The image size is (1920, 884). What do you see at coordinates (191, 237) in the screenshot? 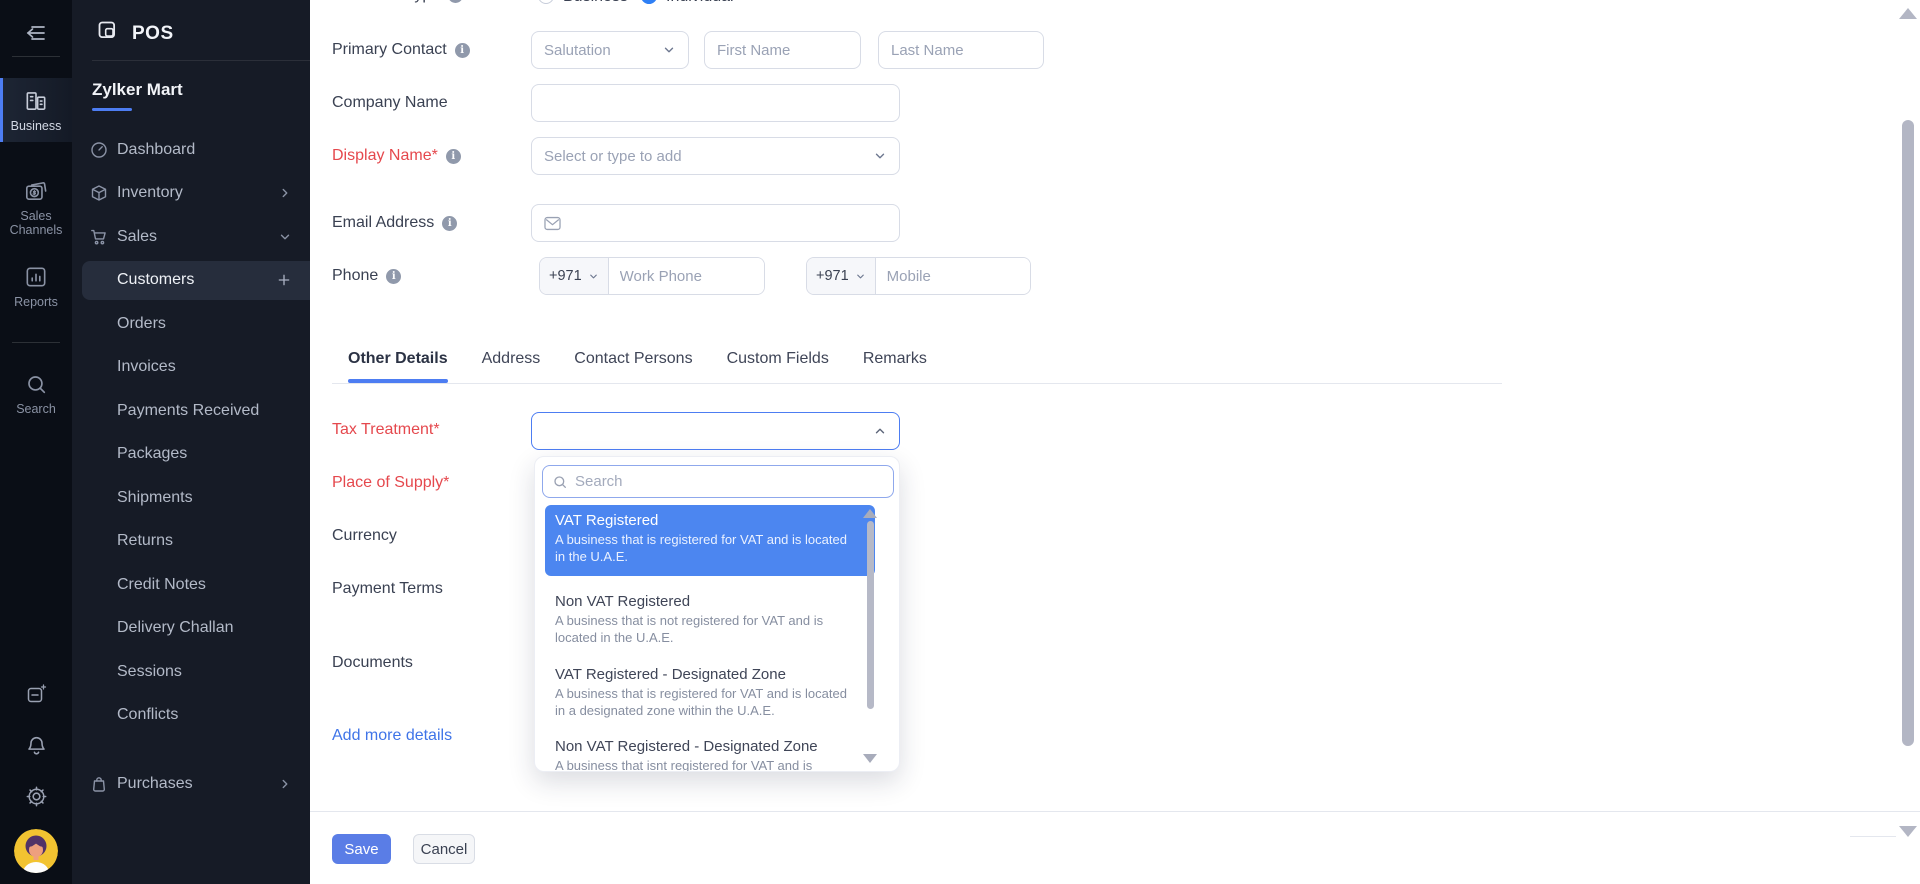
I see `sidebar-item-sales: Sales` at bounding box center [191, 237].